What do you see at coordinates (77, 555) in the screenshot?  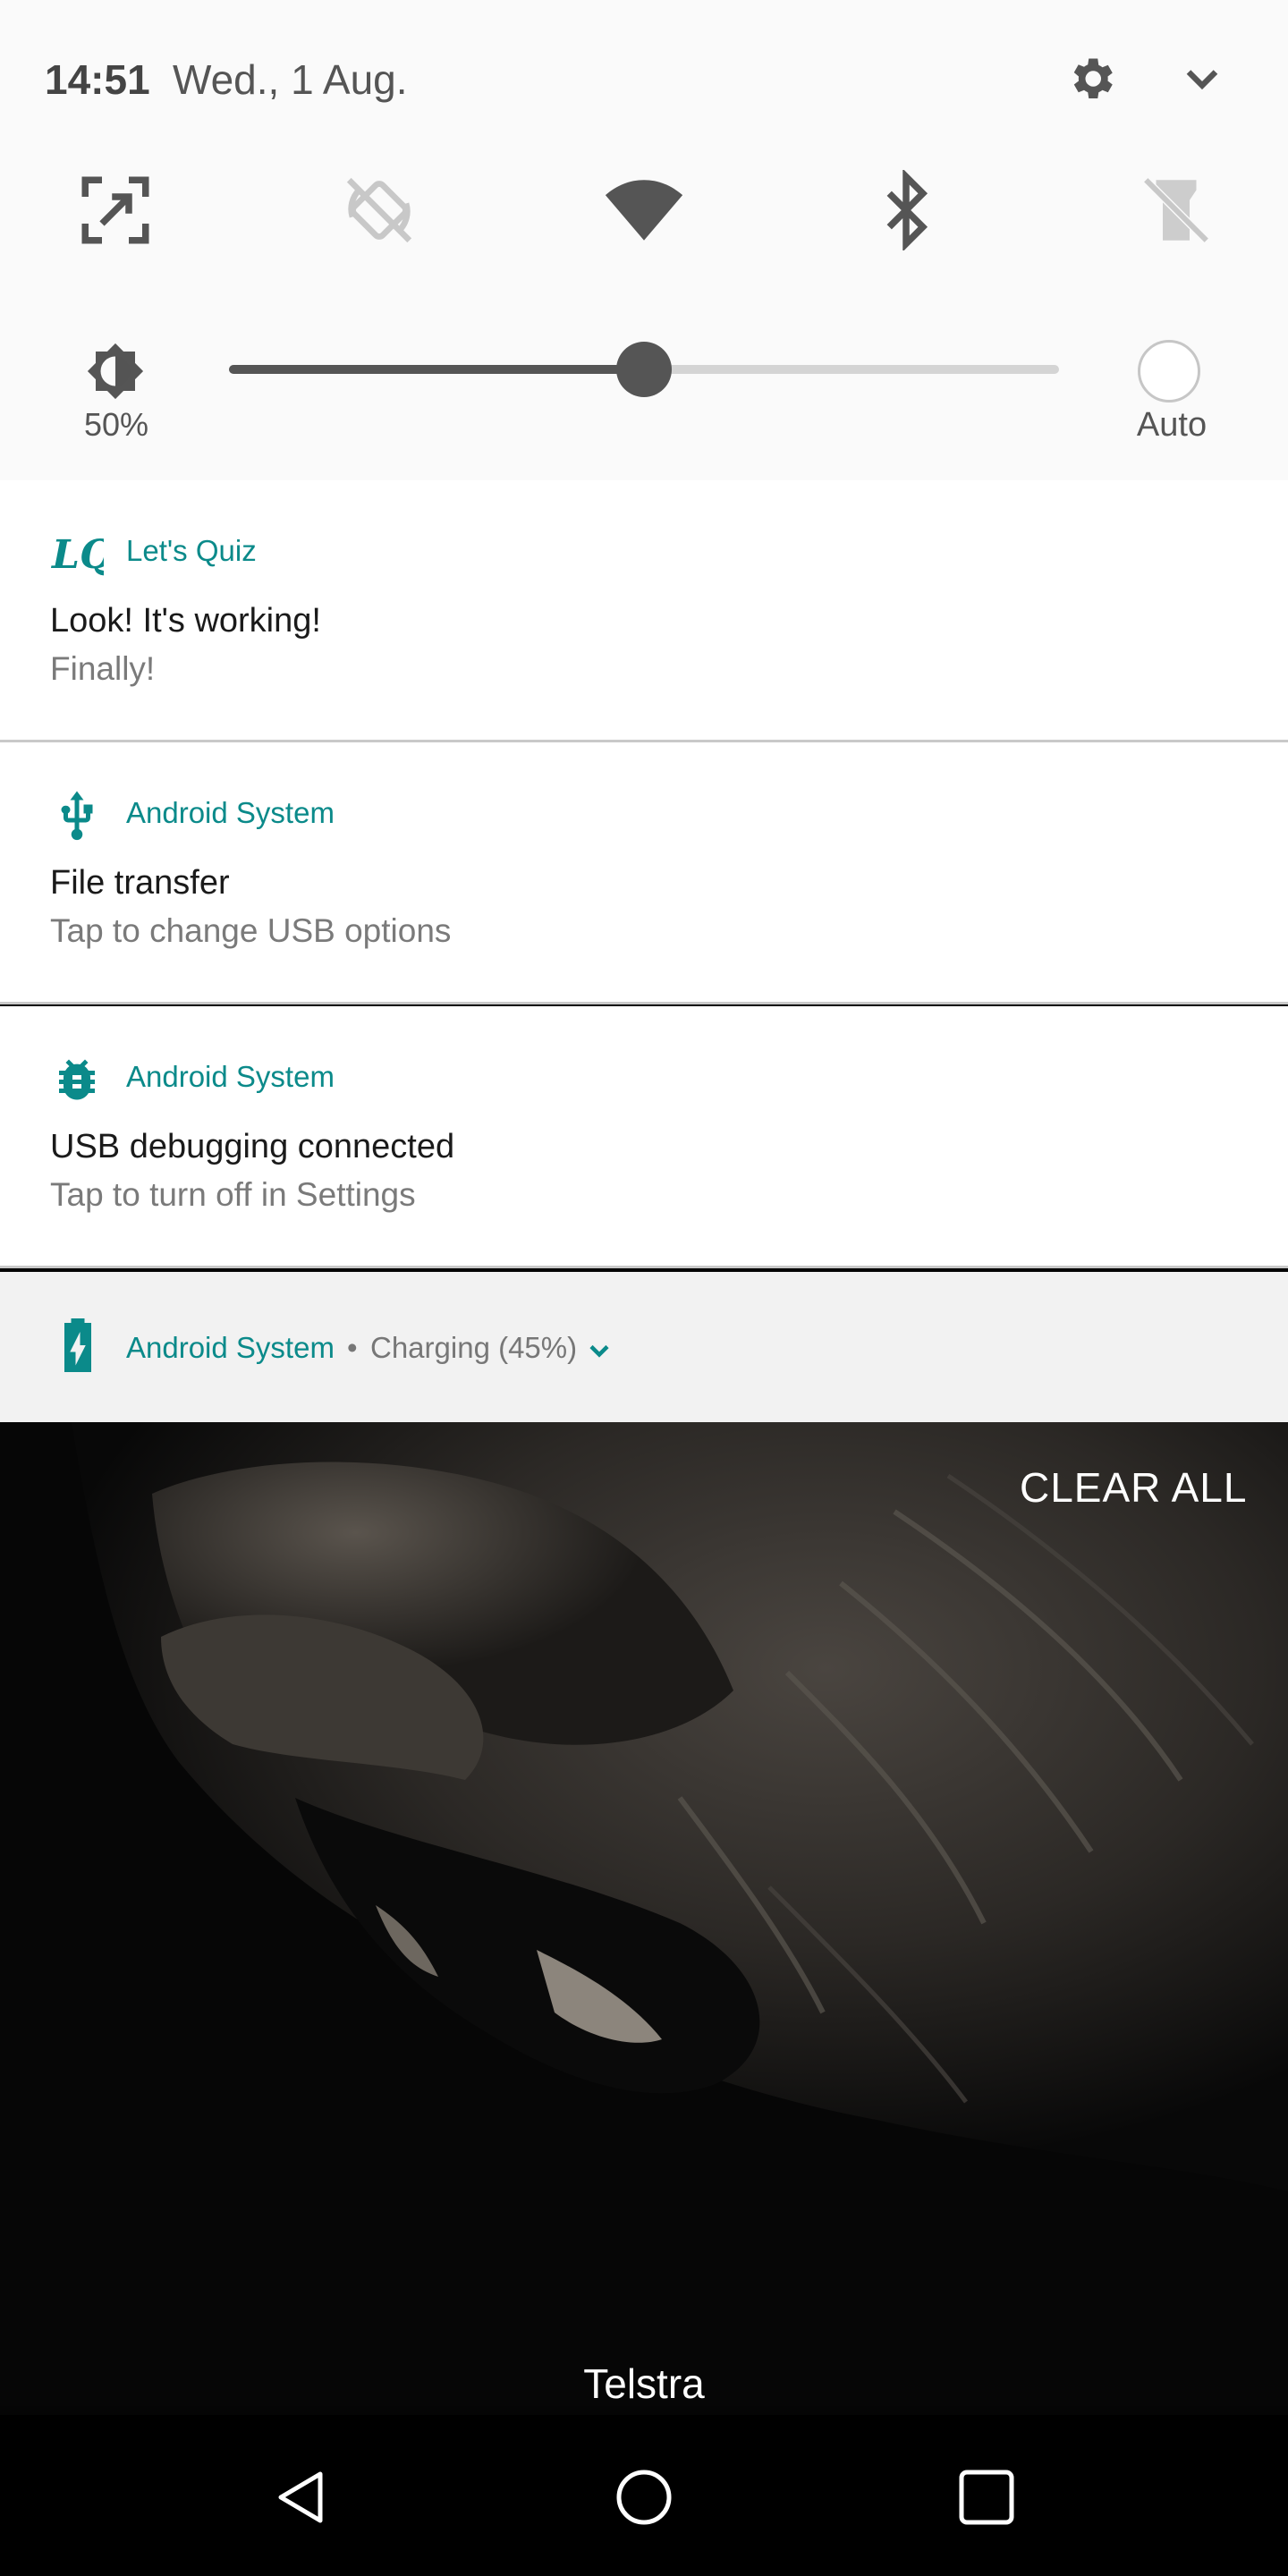 I see `svg-text: LQ` at bounding box center [77, 555].